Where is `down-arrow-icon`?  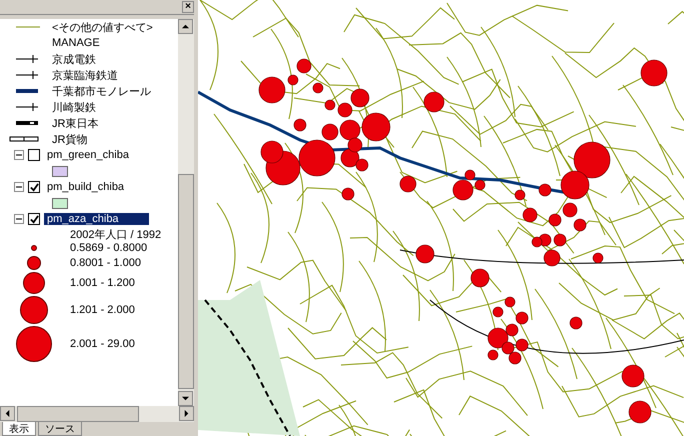
down-arrow-icon is located at coordinates (185, 398).